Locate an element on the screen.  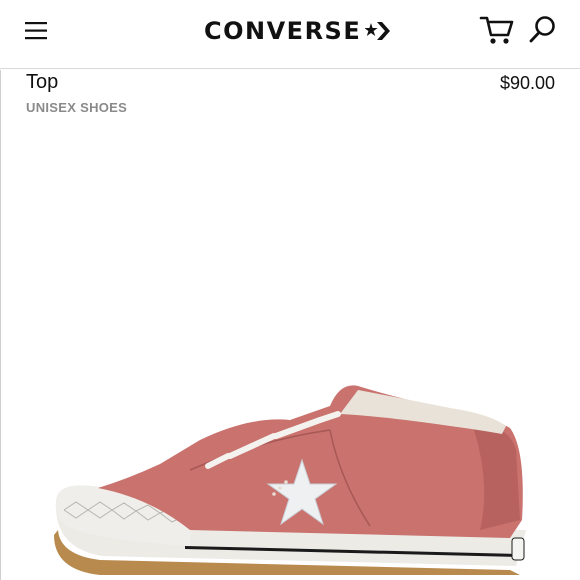
product-name: Top is located at coordinates (42, 82).